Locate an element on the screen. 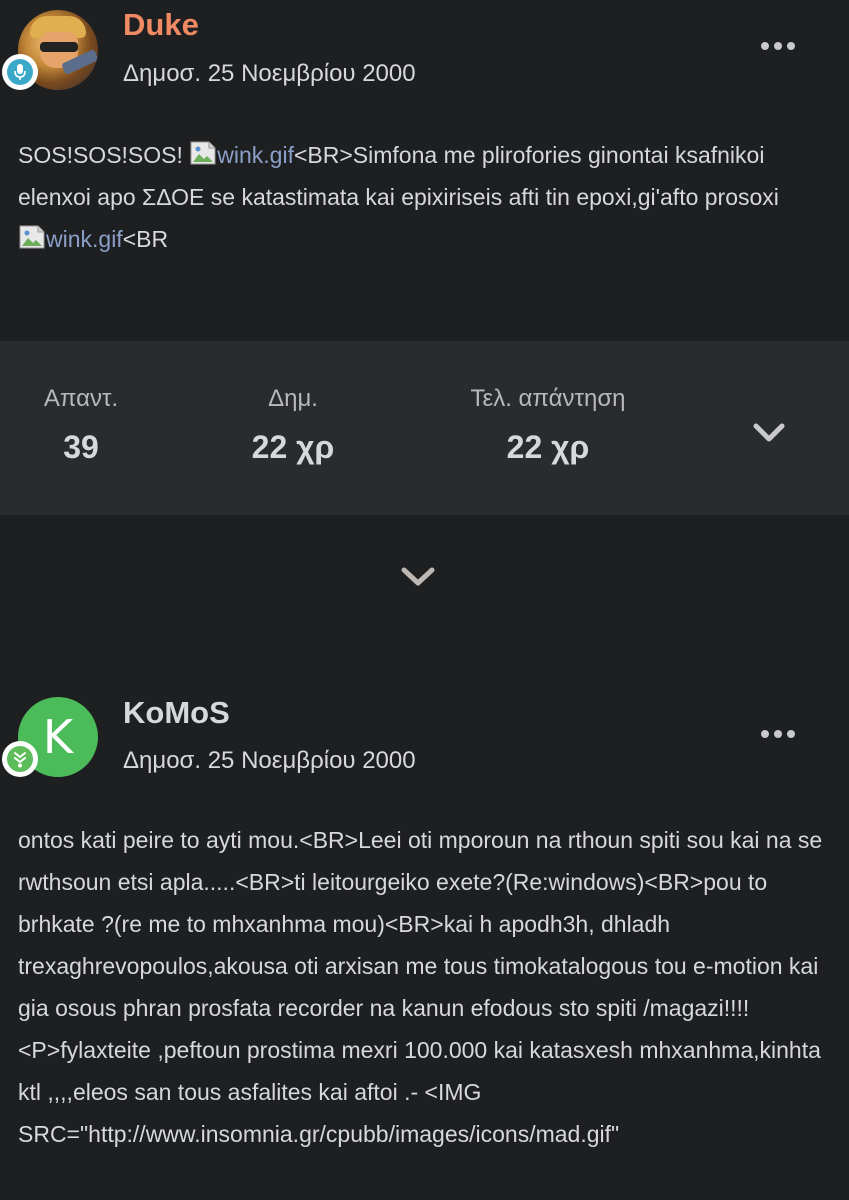 The image size is (849, 1200). load-more-posts-button is located at coordinates (418, 576).